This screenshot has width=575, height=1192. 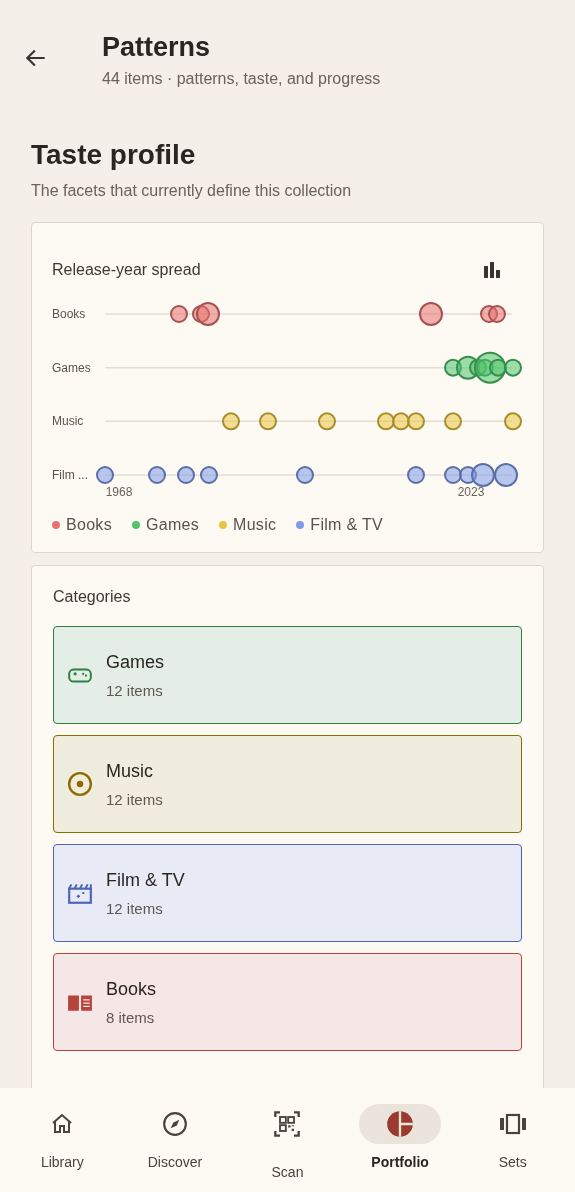 What do you see at coordinates (346, 525) in the screenshot?
I see `legend-label: Film & TV` at bounding box center [346, 525].